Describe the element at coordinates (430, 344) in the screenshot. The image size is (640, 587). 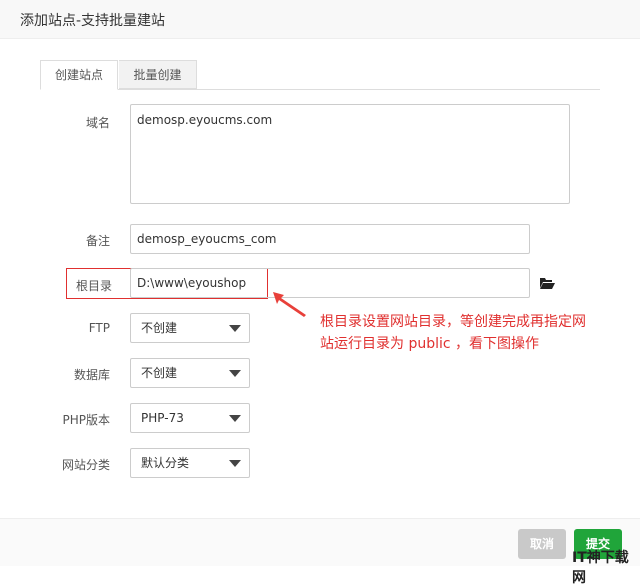
I see `annotation-line-2: 站运行目录为 public ，看下图操作` at that location.